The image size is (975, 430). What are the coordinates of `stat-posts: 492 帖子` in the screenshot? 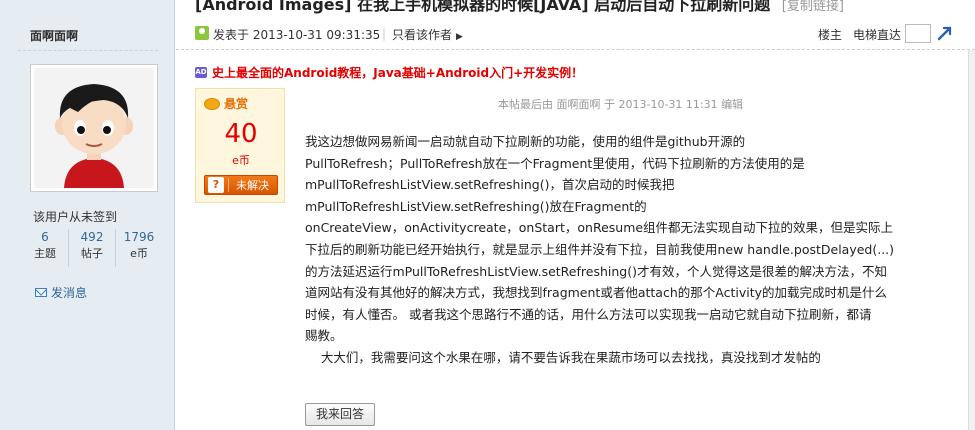 It's located at (91, 248).